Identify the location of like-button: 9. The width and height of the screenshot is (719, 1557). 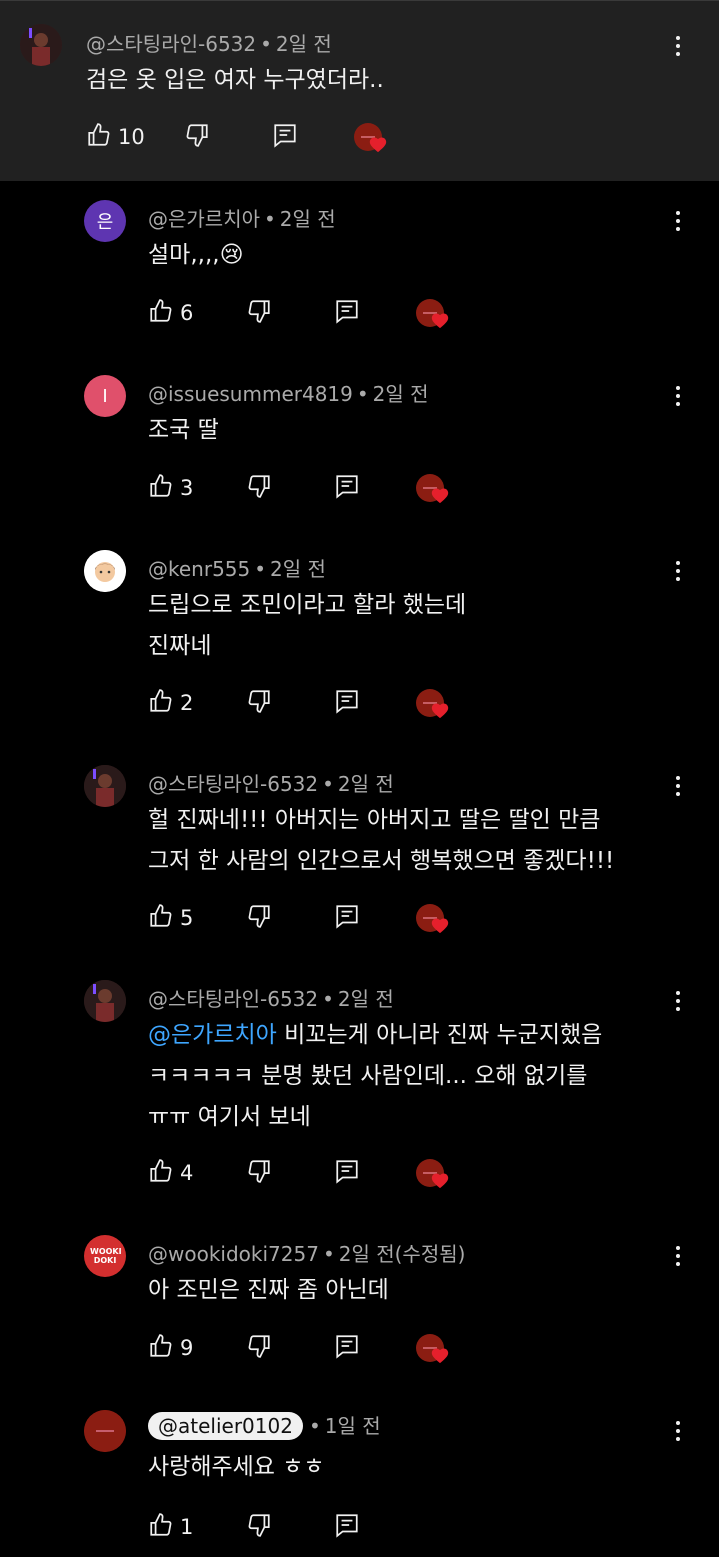
(170, 1348).